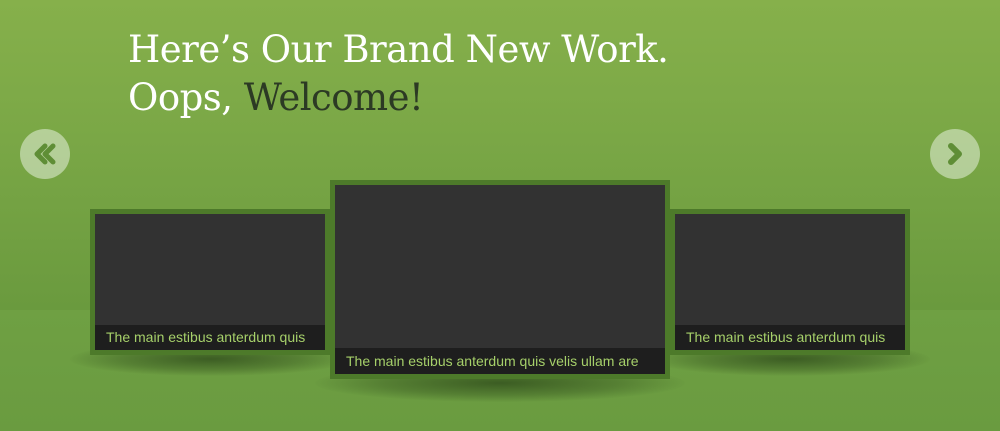  Describe the element at coordinates (333, 97) in the screenshot. I see `headline-highlight: Welcome!` at that location.